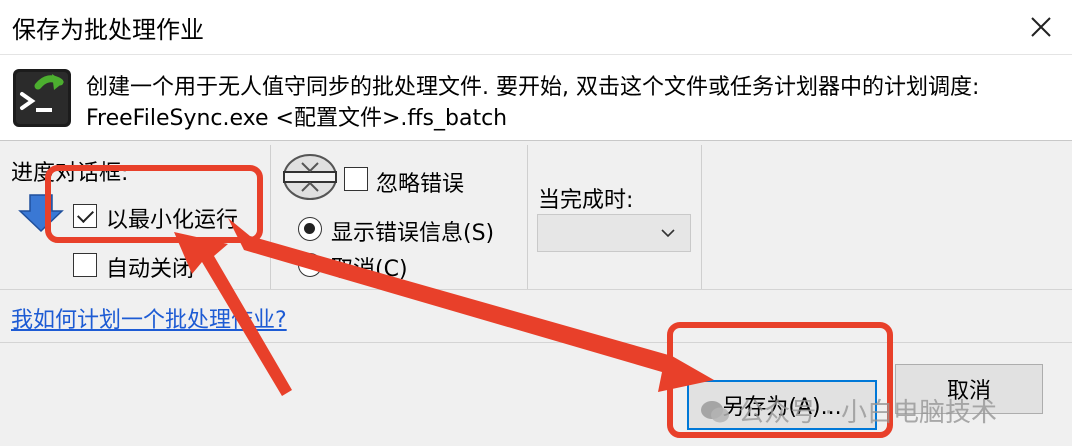 The height and width of the screenshot is (446, 1072). I want to click on chevron-down-icon, so click(668, 233).